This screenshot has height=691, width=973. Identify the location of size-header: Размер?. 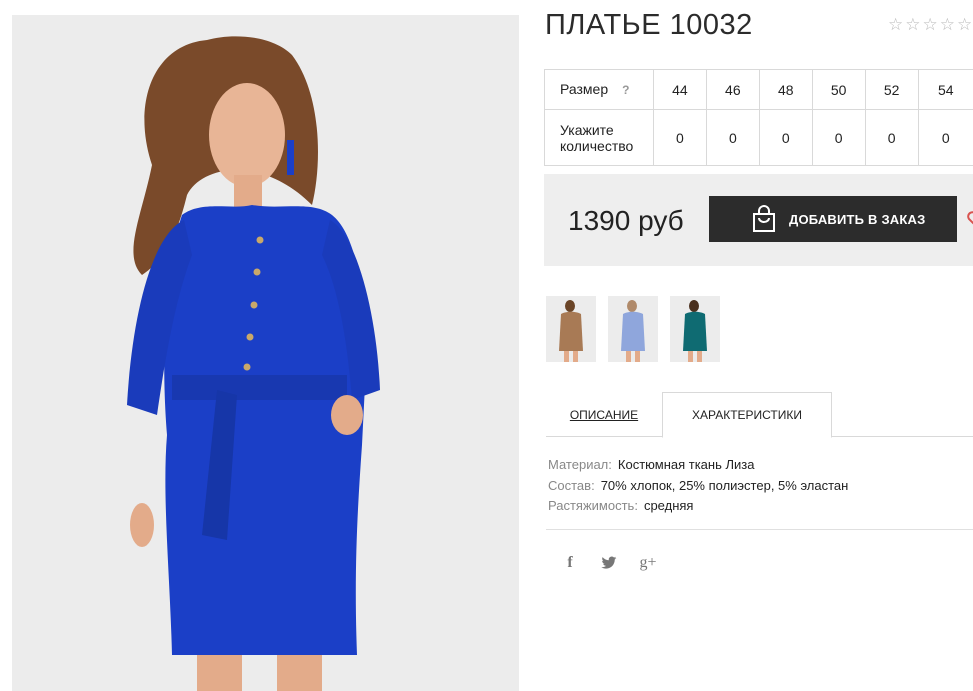
(599, 89).